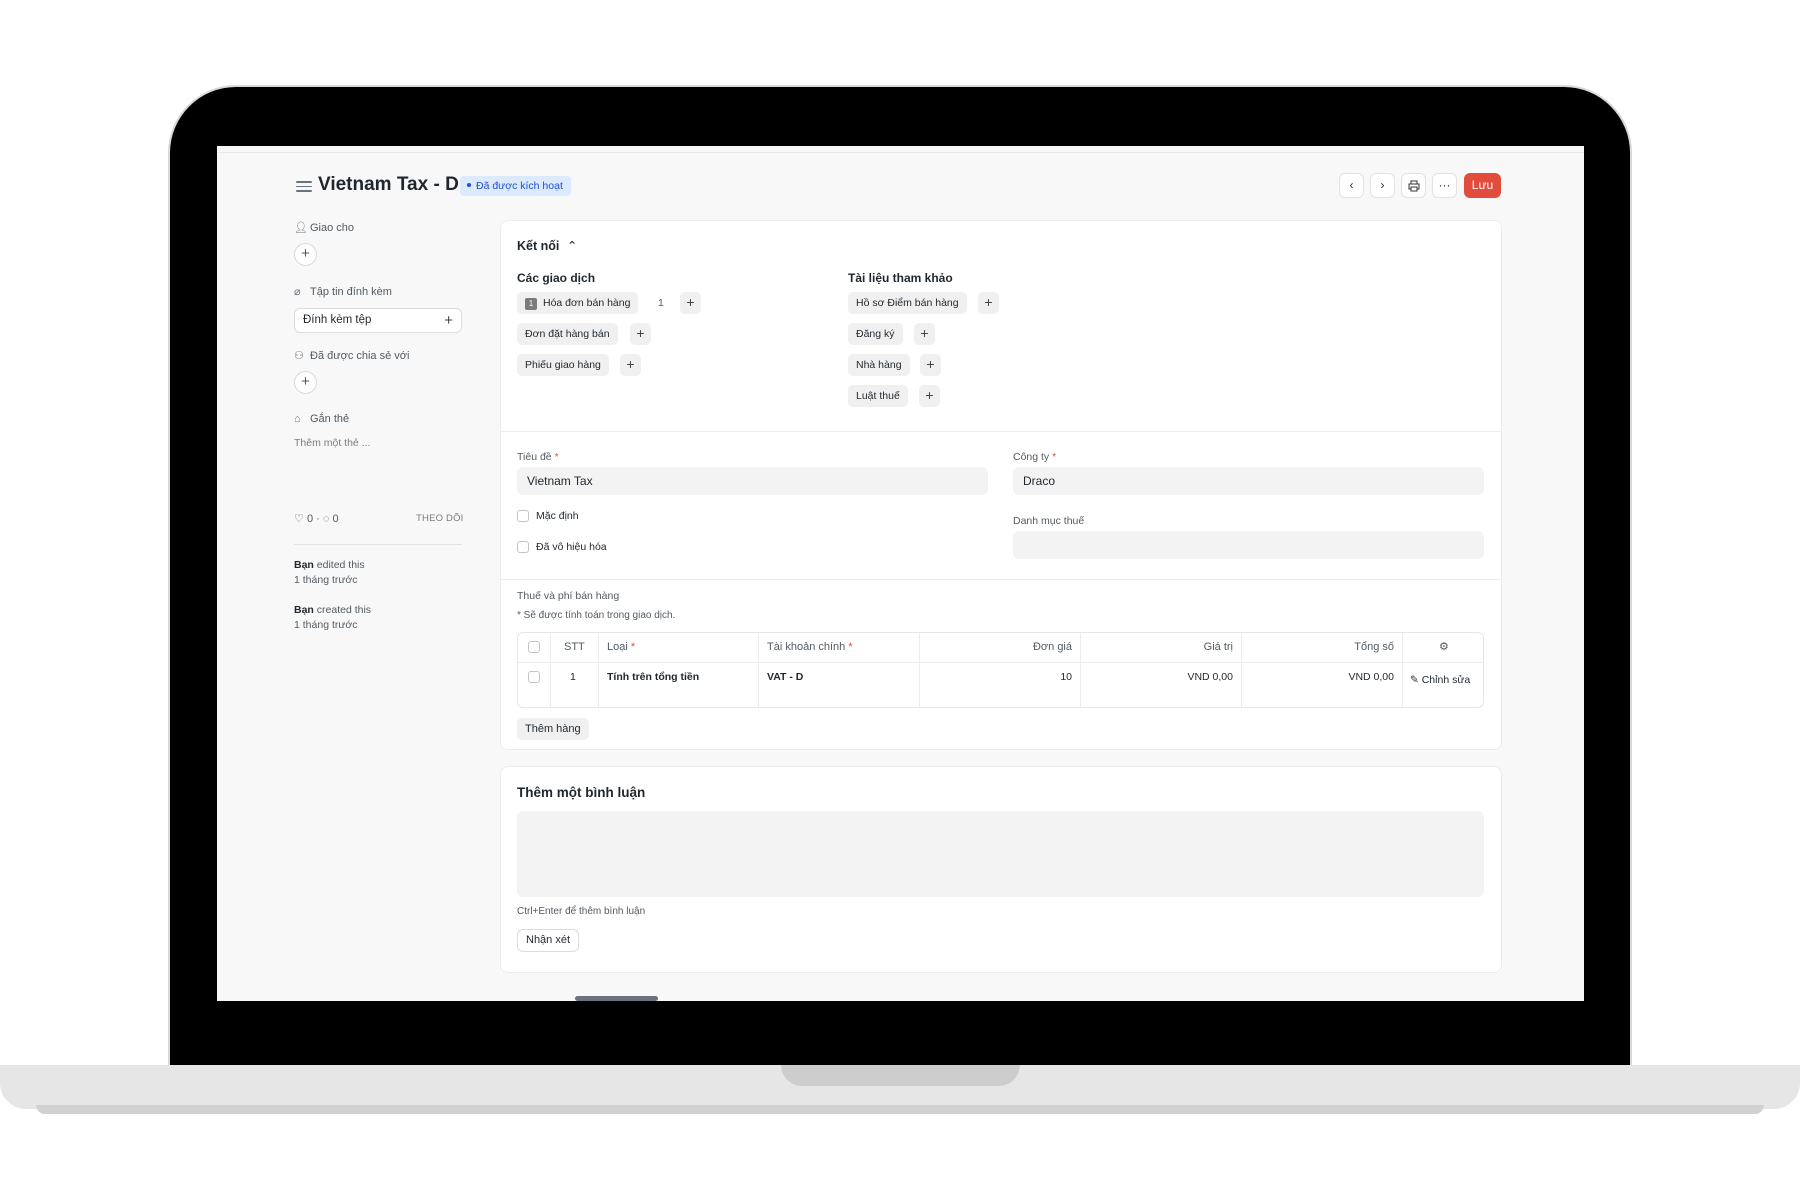 The width and height of the screenshot is (1800, 1200). What do you see at coordinates (752, 481) in the screenshot?
I see `title-input: Vietnam Tax` at bounding box center [752, 481].